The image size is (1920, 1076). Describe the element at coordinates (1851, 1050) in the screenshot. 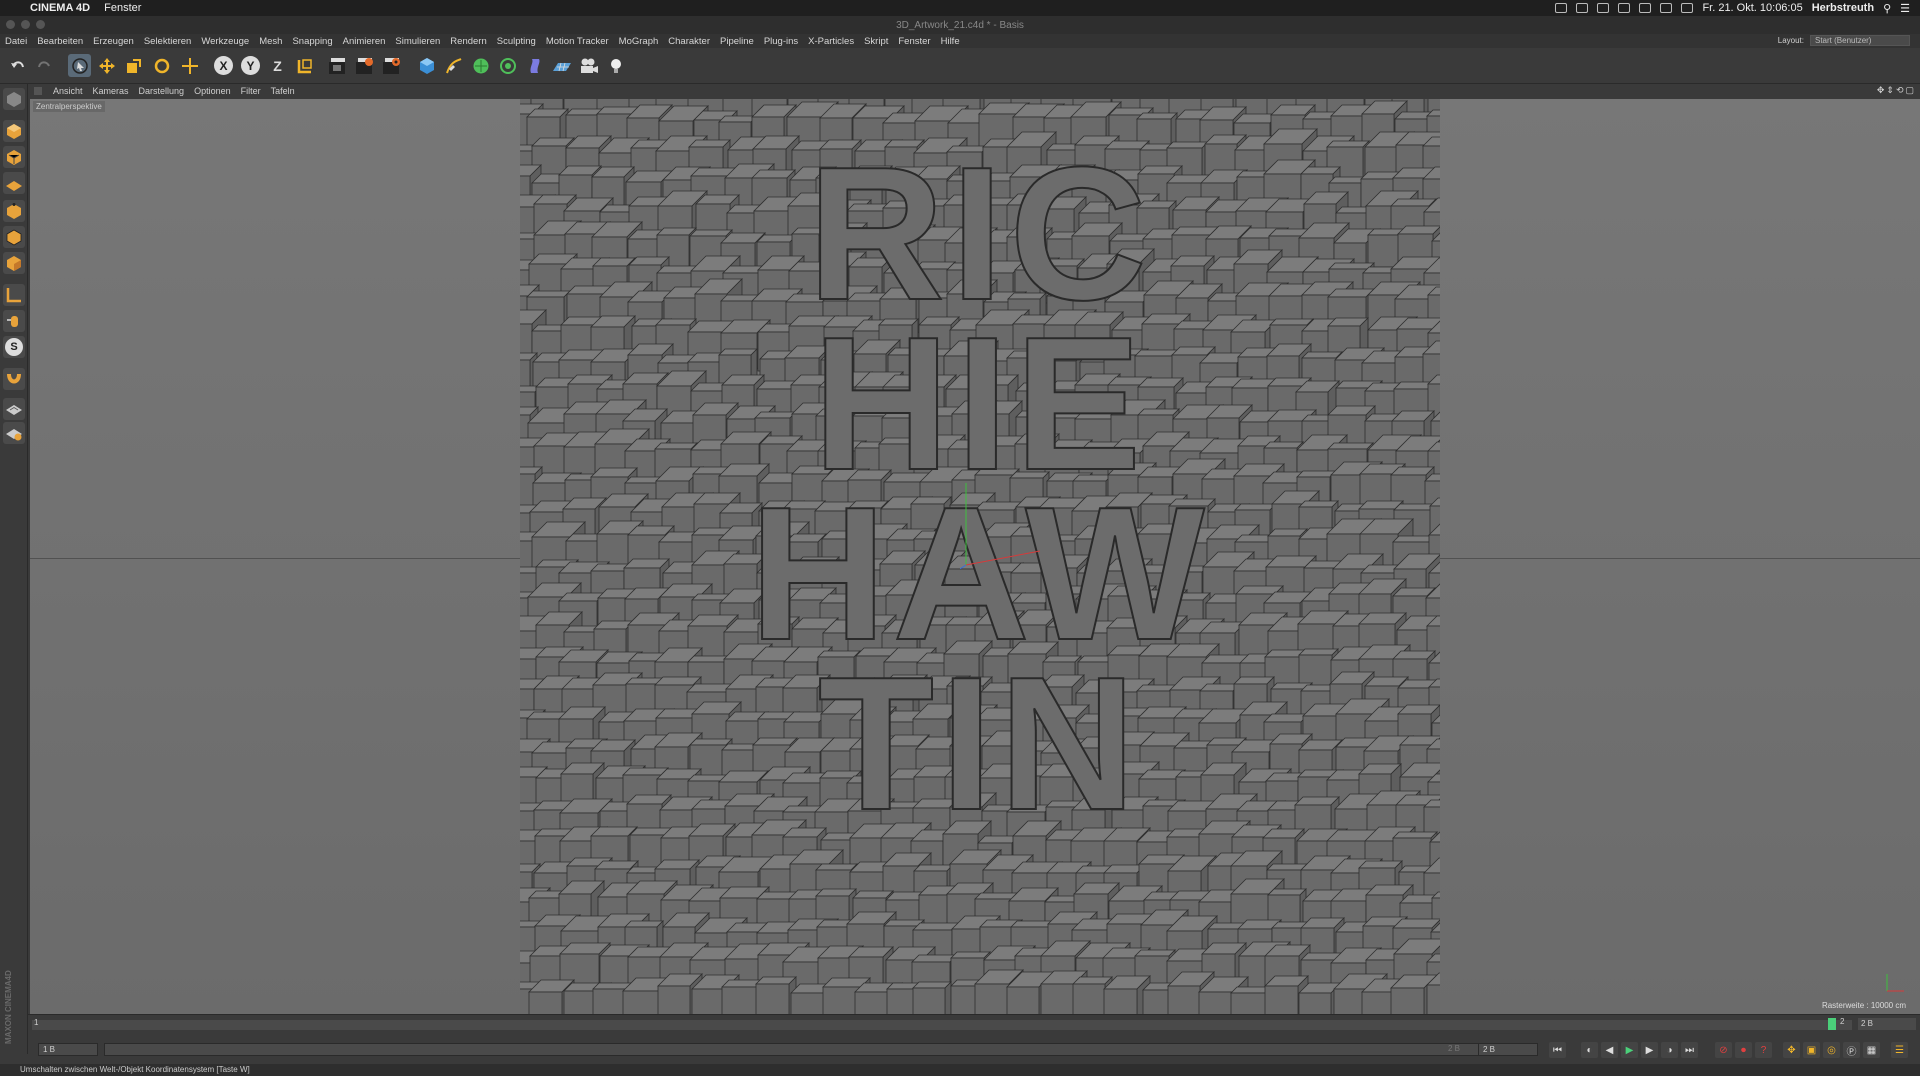

I see `parameter-key-icon: Ⓟ` at that location.